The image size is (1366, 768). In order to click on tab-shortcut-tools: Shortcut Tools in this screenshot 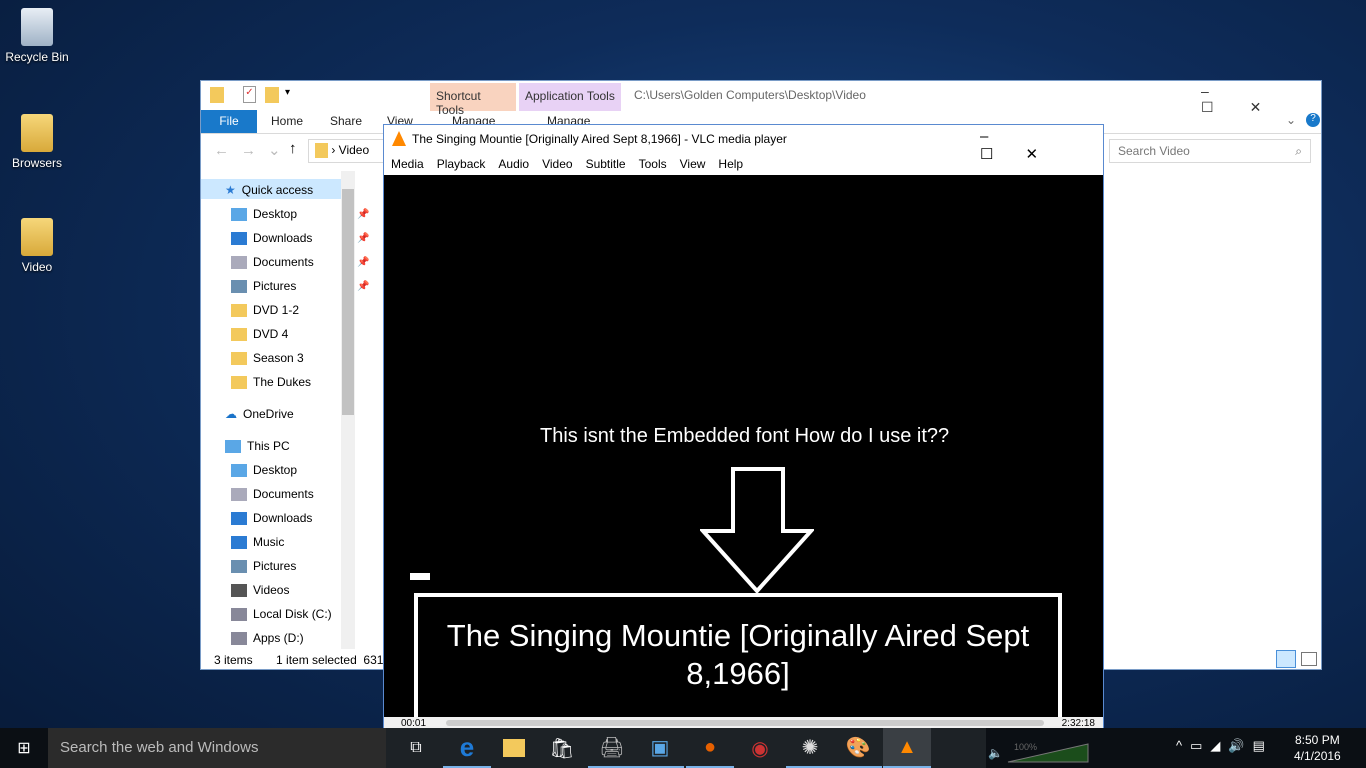, I will do `click(473, 100)`.